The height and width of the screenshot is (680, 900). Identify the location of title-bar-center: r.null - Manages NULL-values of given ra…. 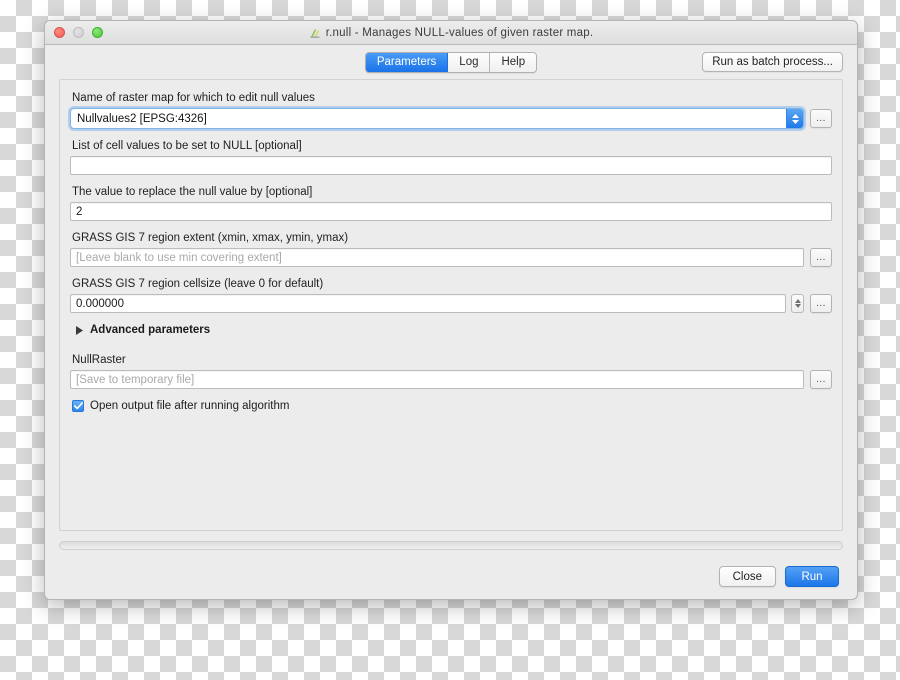
(451, 33).